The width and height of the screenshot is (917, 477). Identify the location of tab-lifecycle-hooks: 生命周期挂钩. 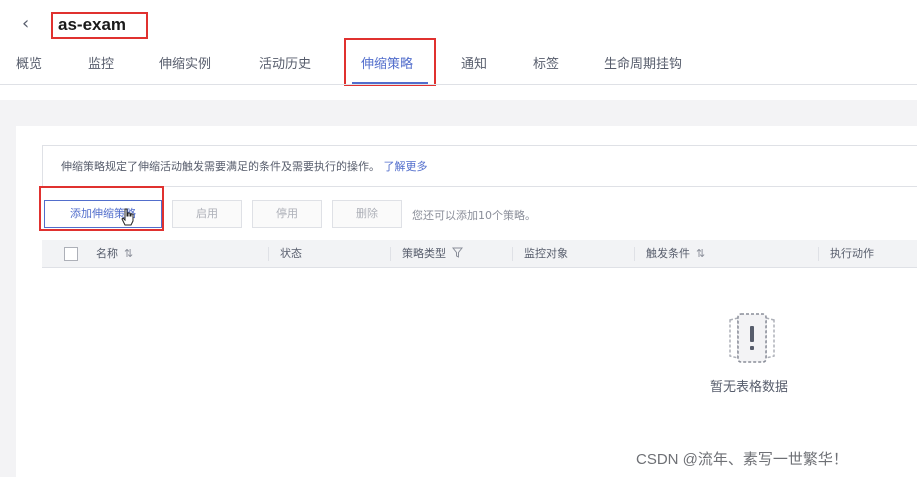
(643, 65).